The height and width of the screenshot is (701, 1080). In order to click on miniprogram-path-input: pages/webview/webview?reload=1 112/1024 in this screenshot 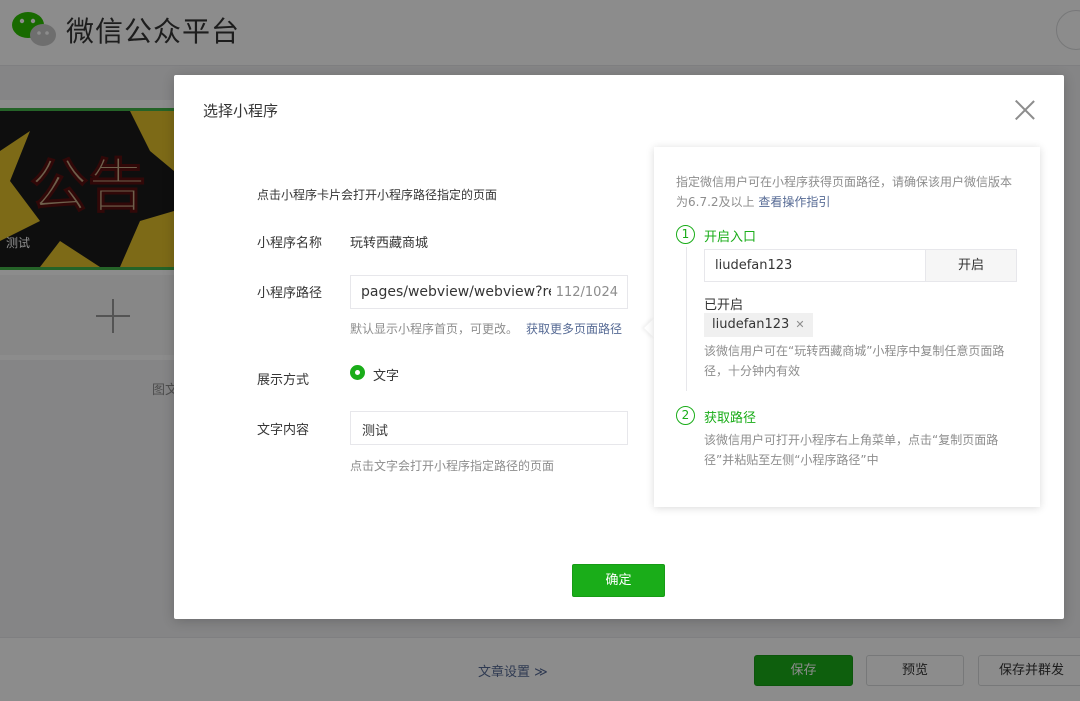, I will do `click(489, 292)`.